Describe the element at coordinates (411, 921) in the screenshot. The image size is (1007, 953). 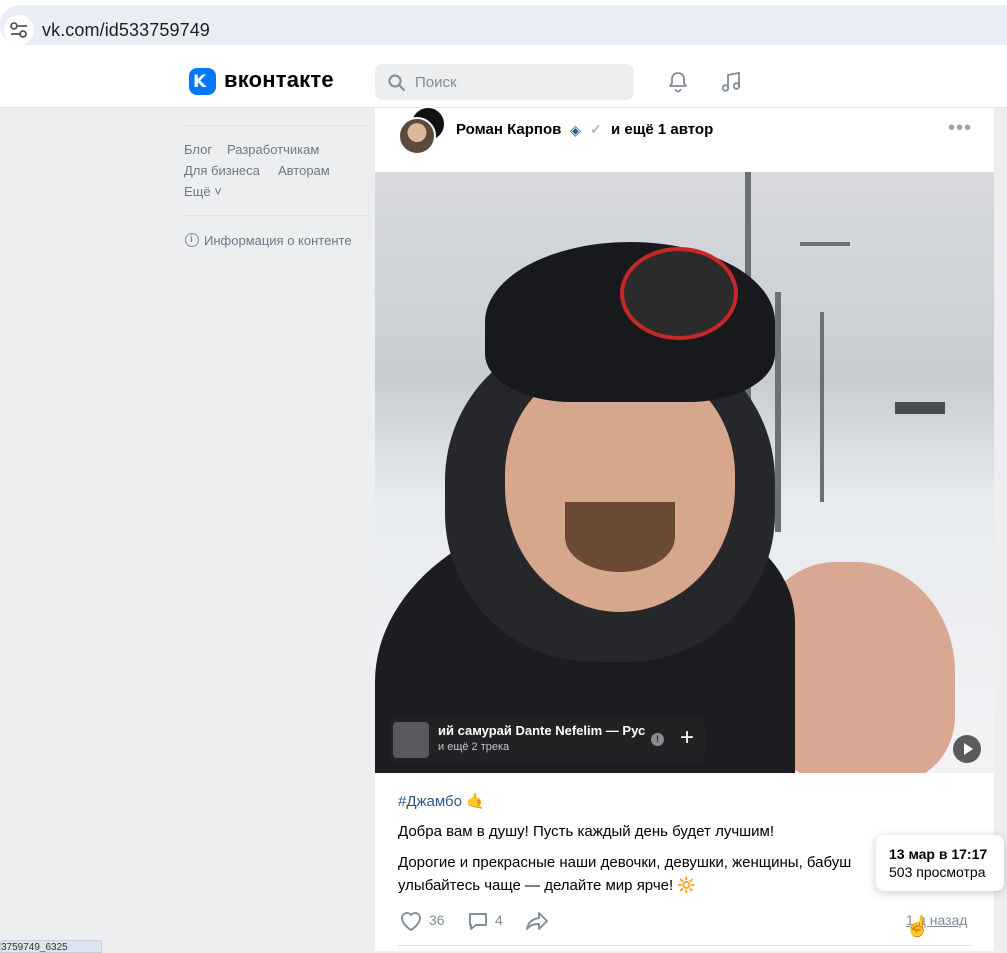
I see `like-heart-icon` at that location.